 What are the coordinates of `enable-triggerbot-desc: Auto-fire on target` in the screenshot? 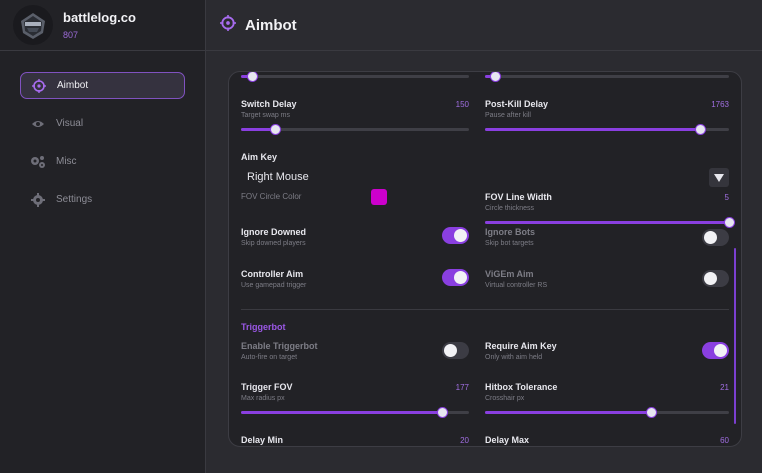 It's located at (269, 357).